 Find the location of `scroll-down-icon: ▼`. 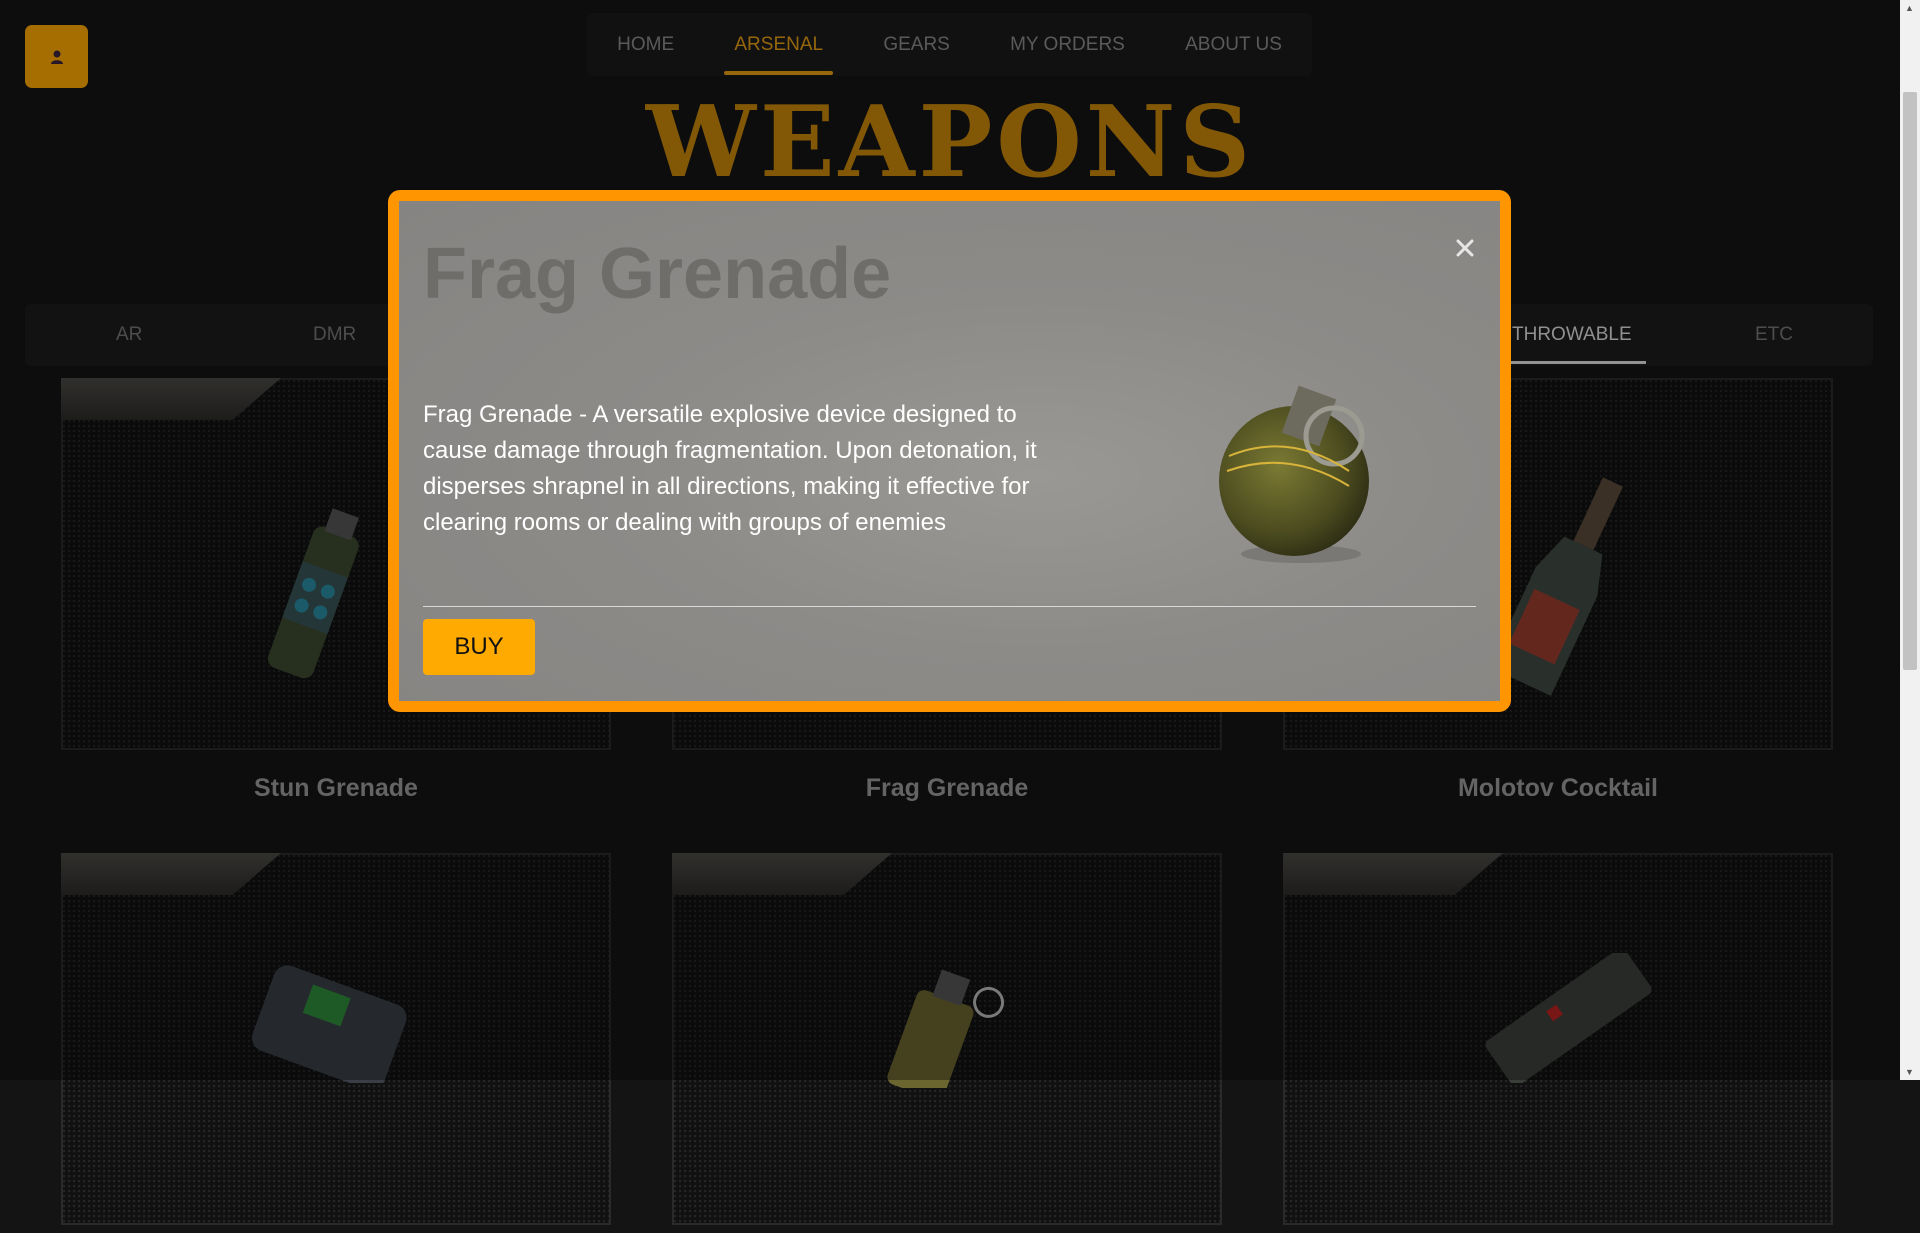

scroll-down-icon: ▼ is located at coordinates (1909, 1072).